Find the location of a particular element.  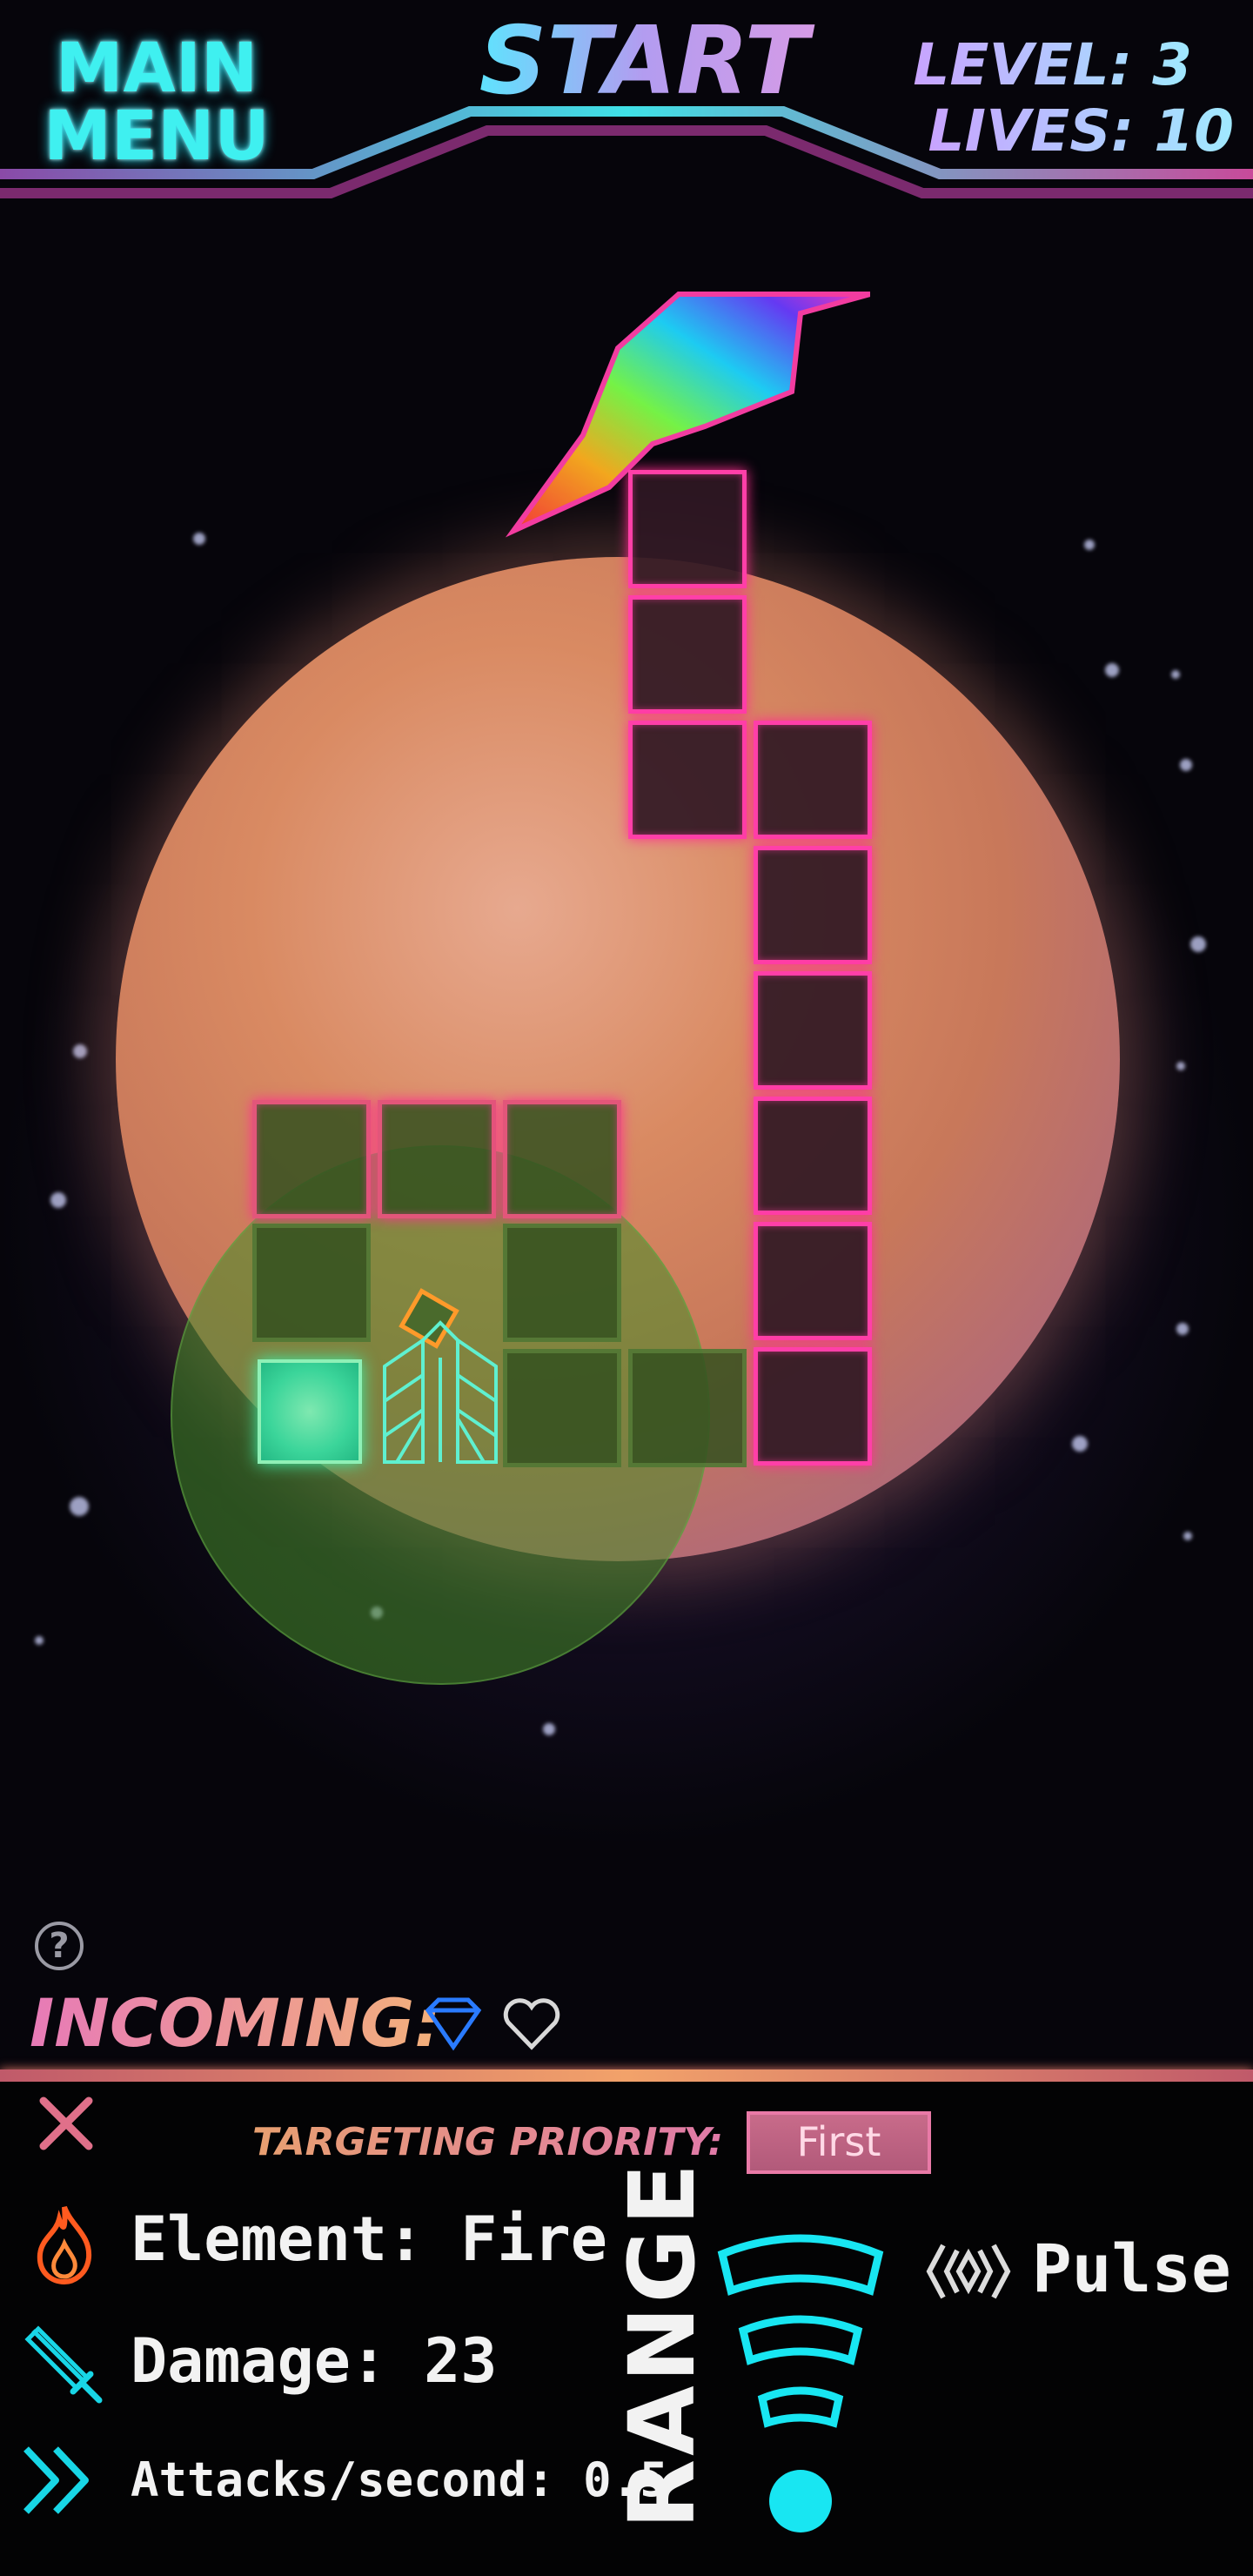

targeting-priority-button: First is located at coordinates (839, 2142).